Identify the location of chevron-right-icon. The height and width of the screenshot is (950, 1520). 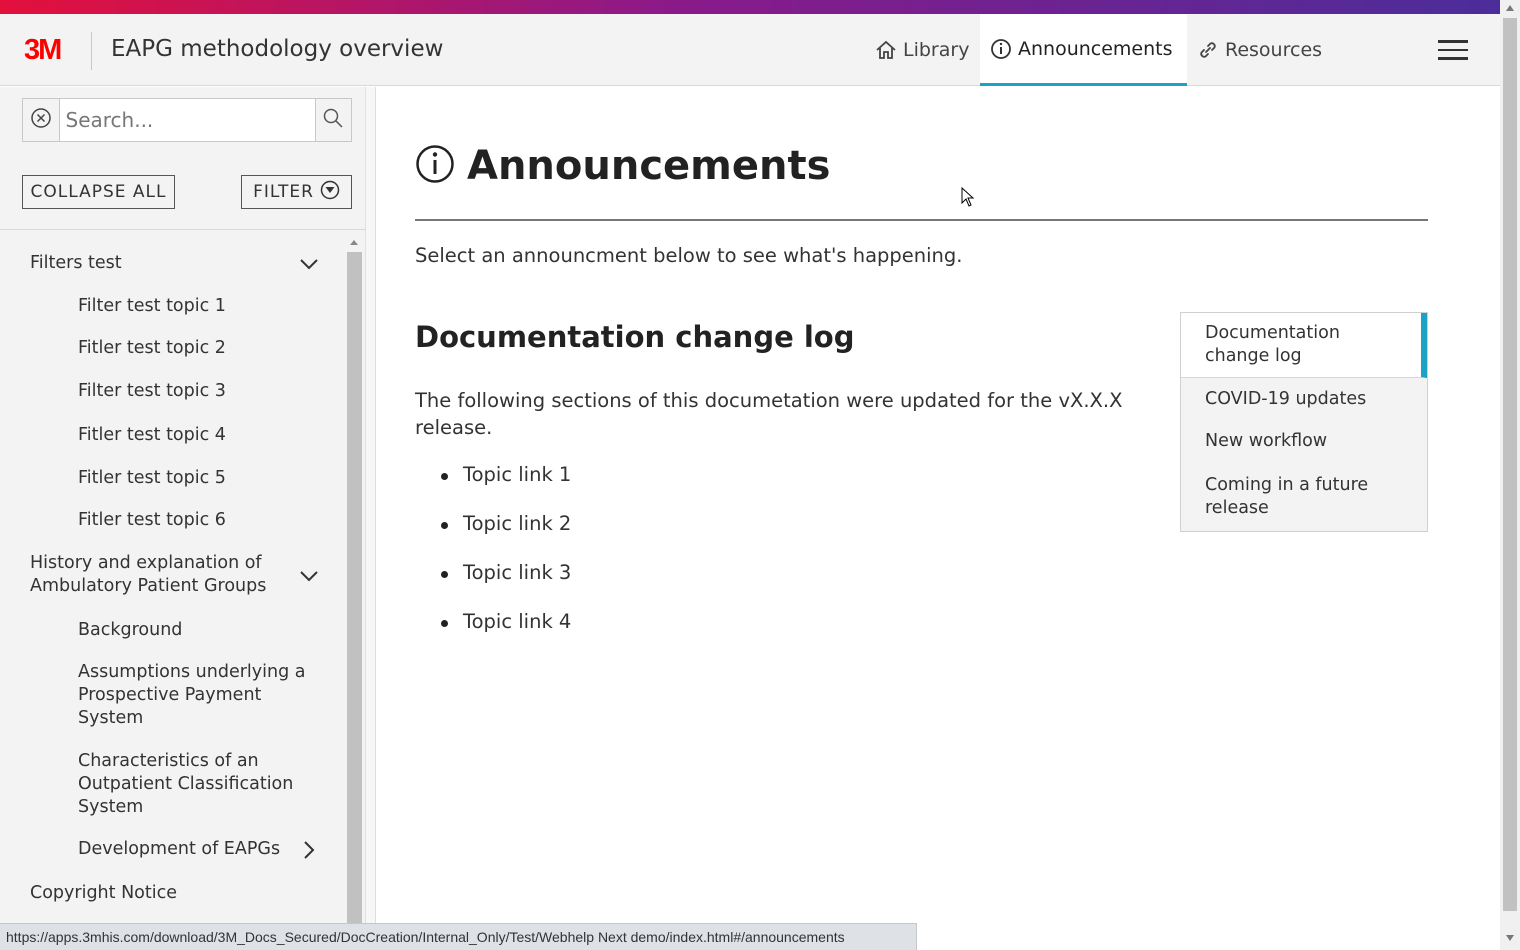
(309, 852).